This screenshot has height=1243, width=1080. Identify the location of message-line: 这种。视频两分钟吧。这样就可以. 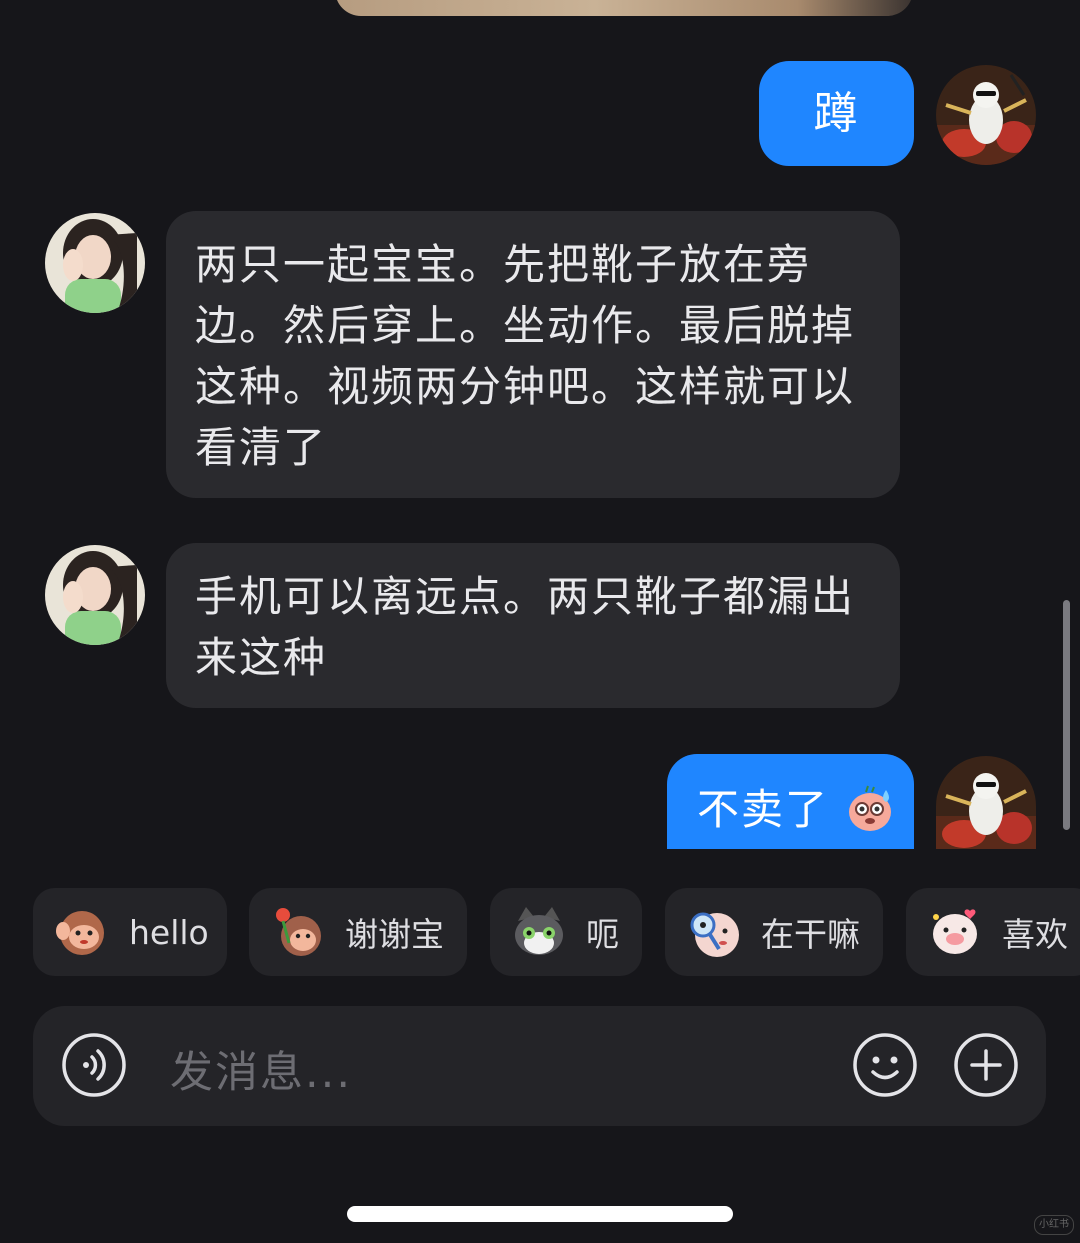
(525, 386).